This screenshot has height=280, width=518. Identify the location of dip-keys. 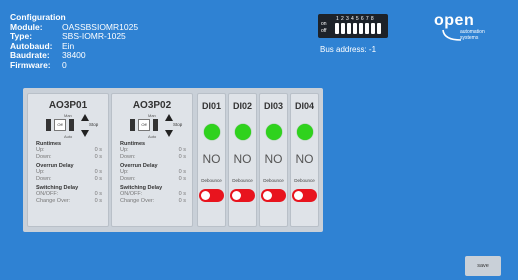
(358, 28).